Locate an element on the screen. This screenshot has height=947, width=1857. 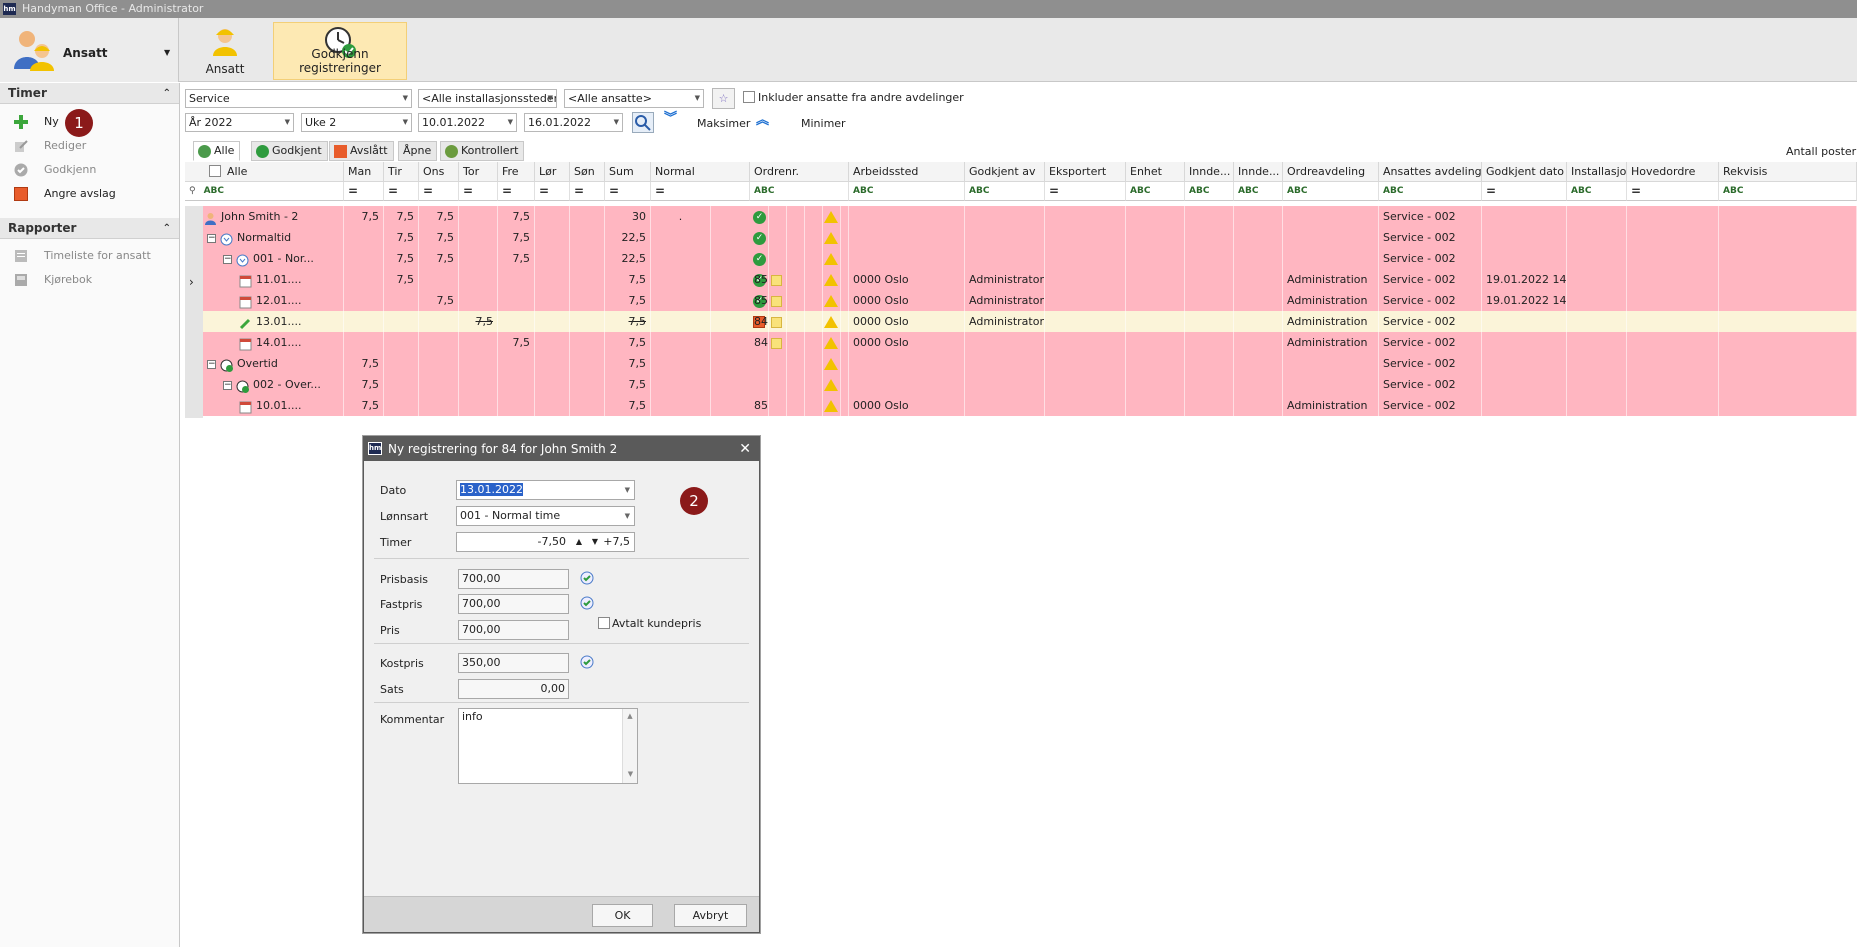
pris-field: 700,00 is located at coordinates (513, 630).